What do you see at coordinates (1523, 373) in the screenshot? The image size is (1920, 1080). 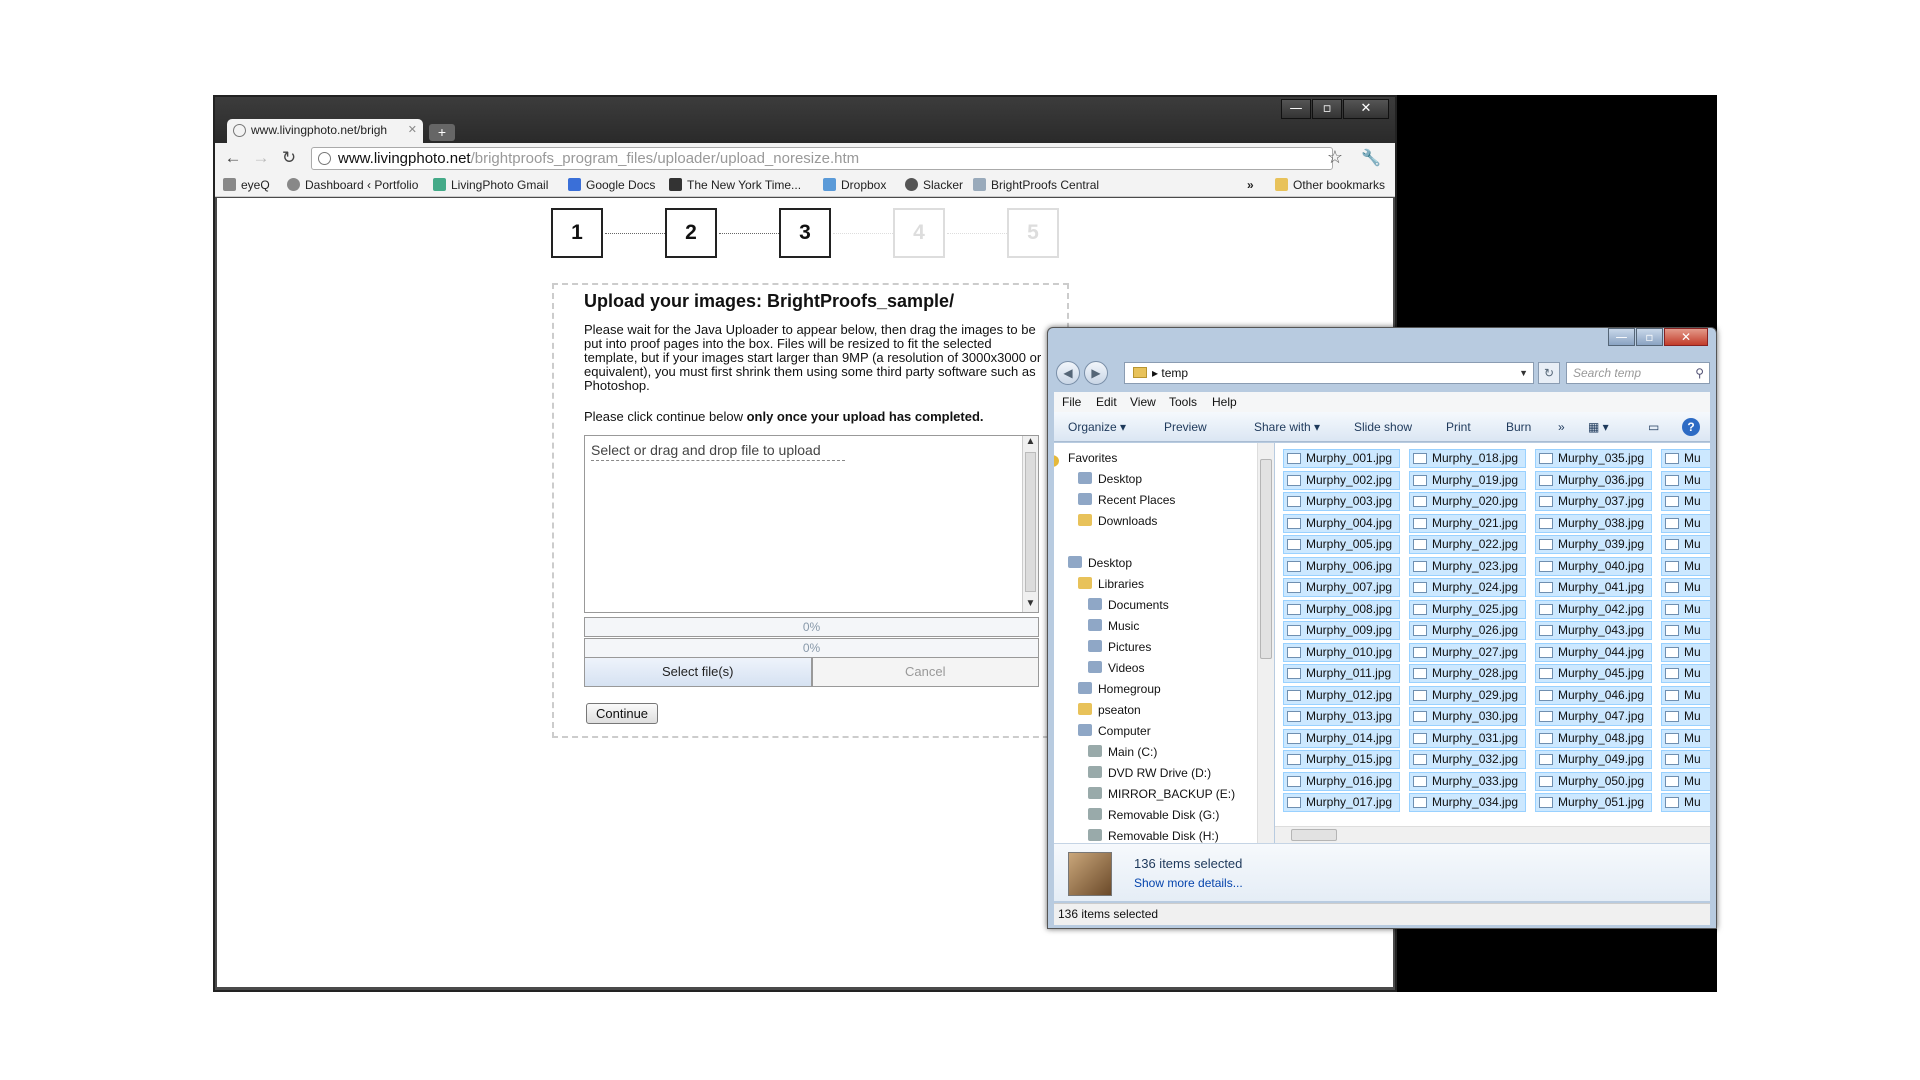 I see `chevron-down-icon: ▼` at bounding box center [1523, 373].